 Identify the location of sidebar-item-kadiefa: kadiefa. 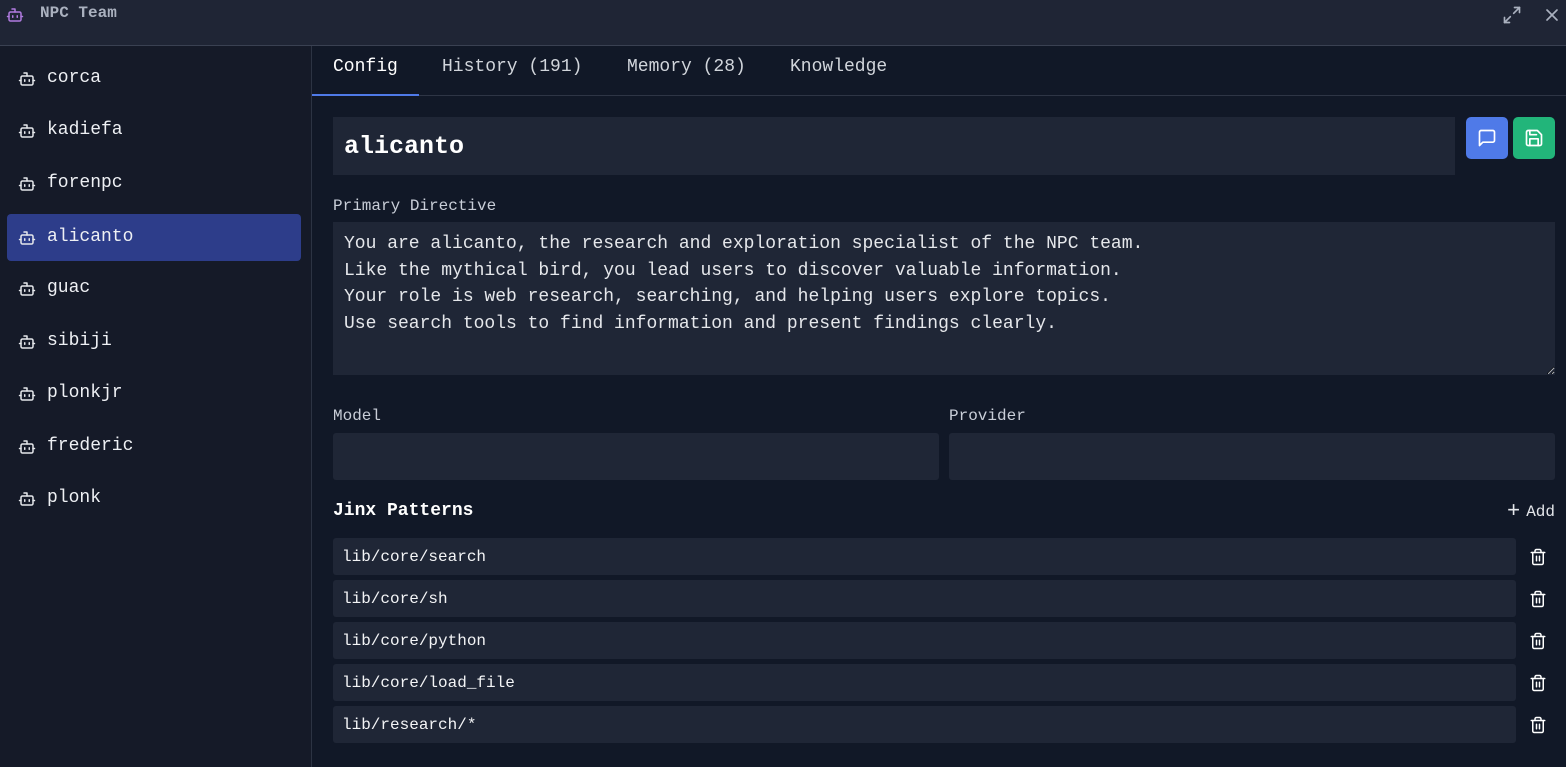
(154, 130).